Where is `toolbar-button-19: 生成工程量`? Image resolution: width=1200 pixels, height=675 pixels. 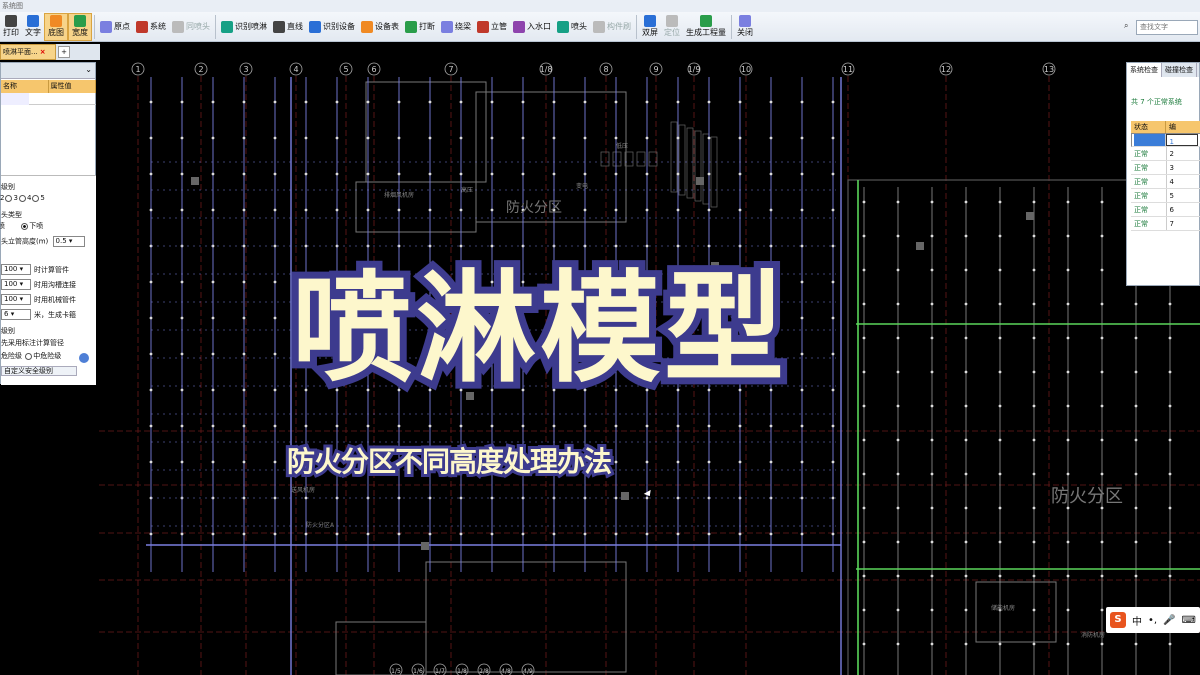 toolbar-button-19: 生成工程量 is located at coordinates (706, 27).